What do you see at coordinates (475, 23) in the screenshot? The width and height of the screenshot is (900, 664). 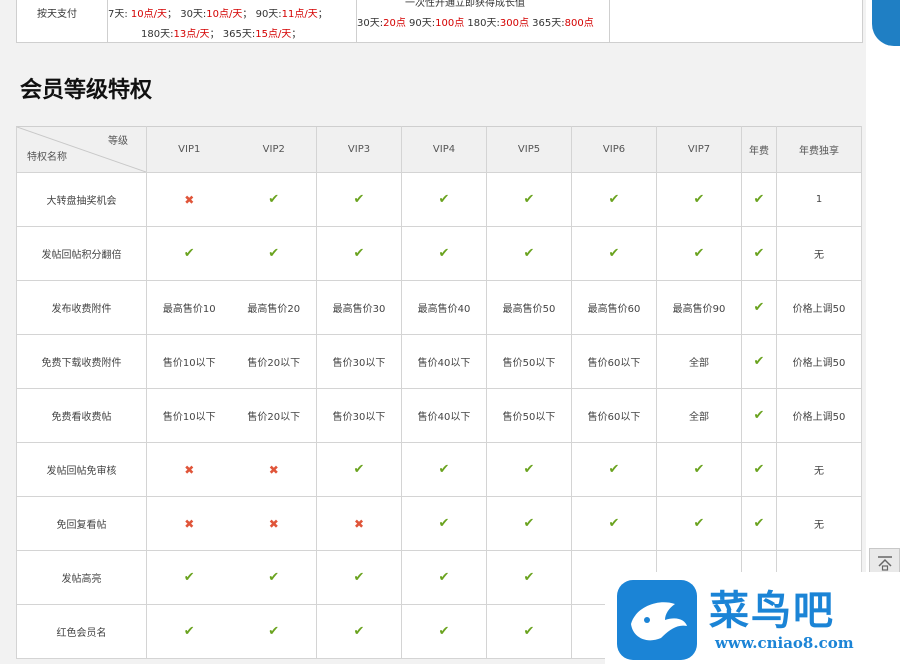 I see `growth-values: 30天:20点 90天:100点 180天:300点 365天:800点` at bounding box center [475, 23].